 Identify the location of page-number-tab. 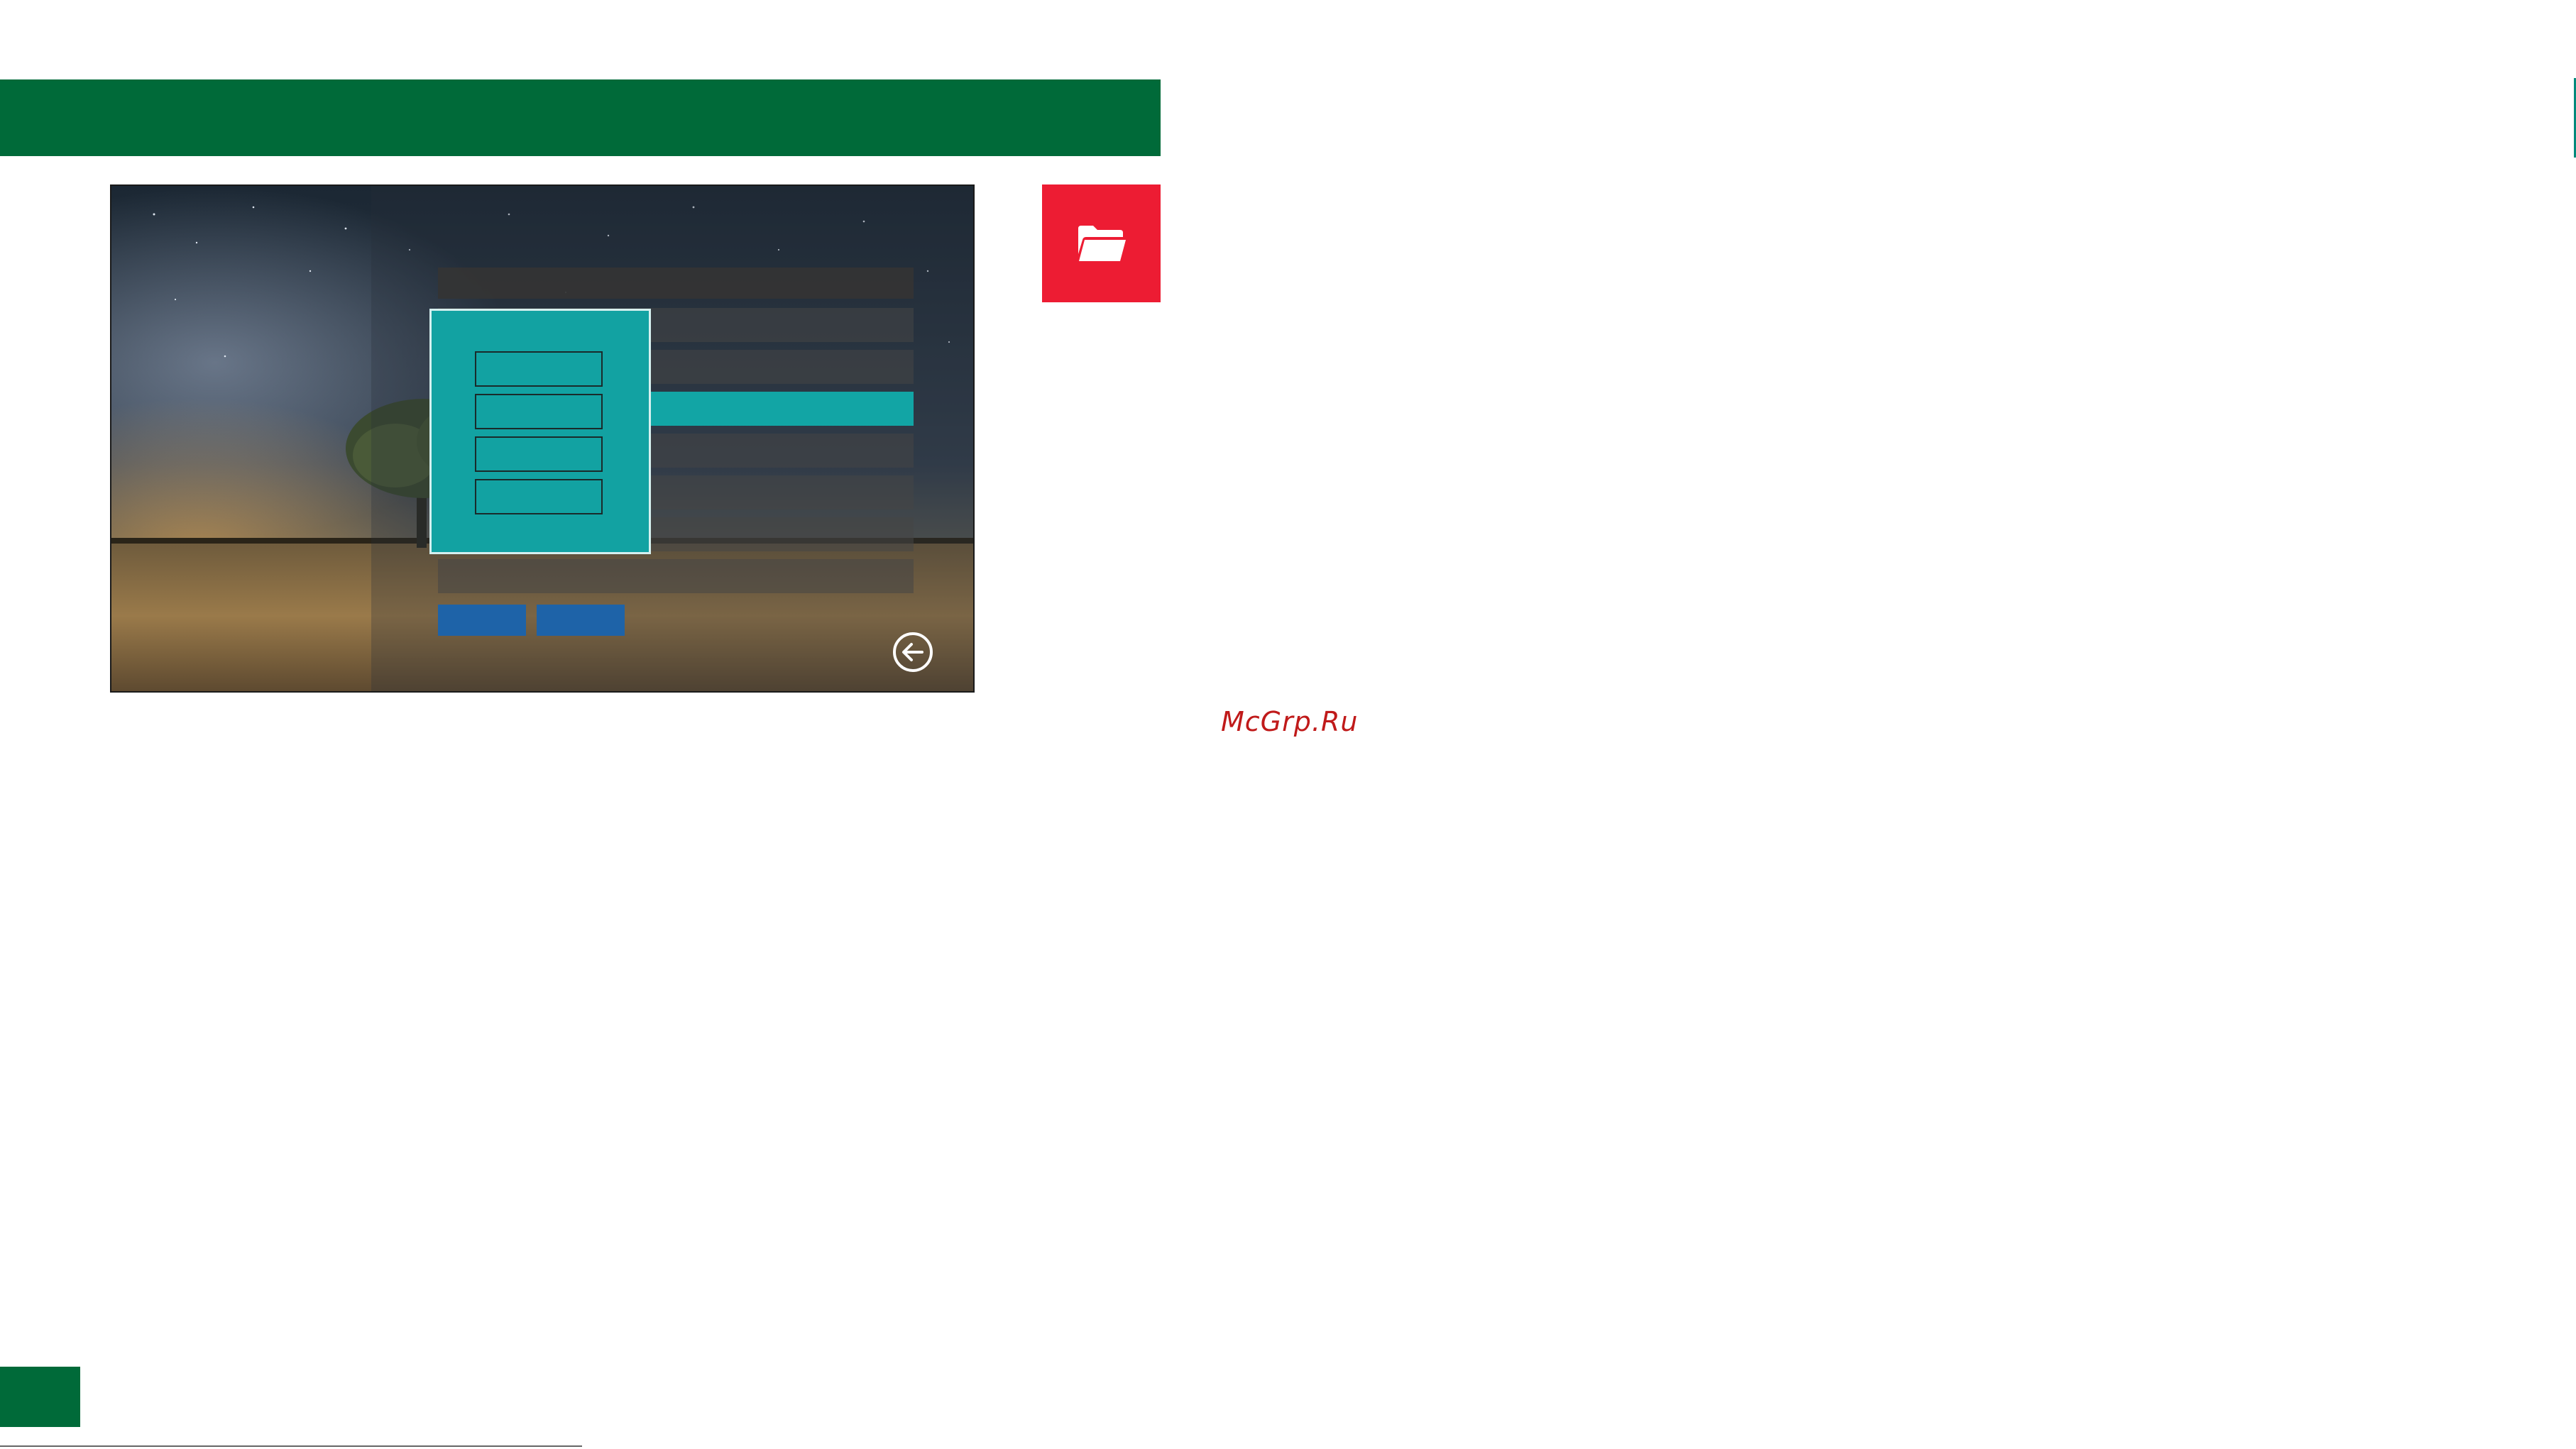
(40, 1397).